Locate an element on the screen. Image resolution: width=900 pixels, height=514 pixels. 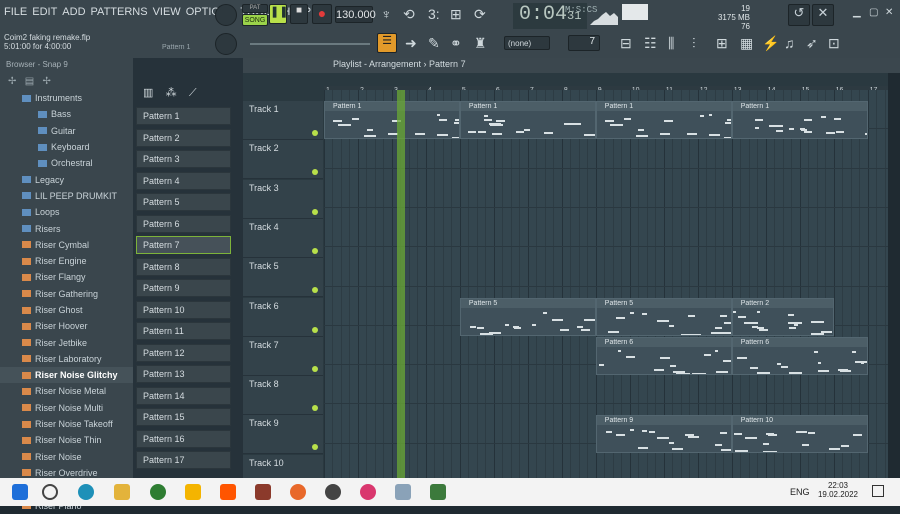
browser-tool-icons: ✢ ▤ ✢ is located at coordinates (29, 81).